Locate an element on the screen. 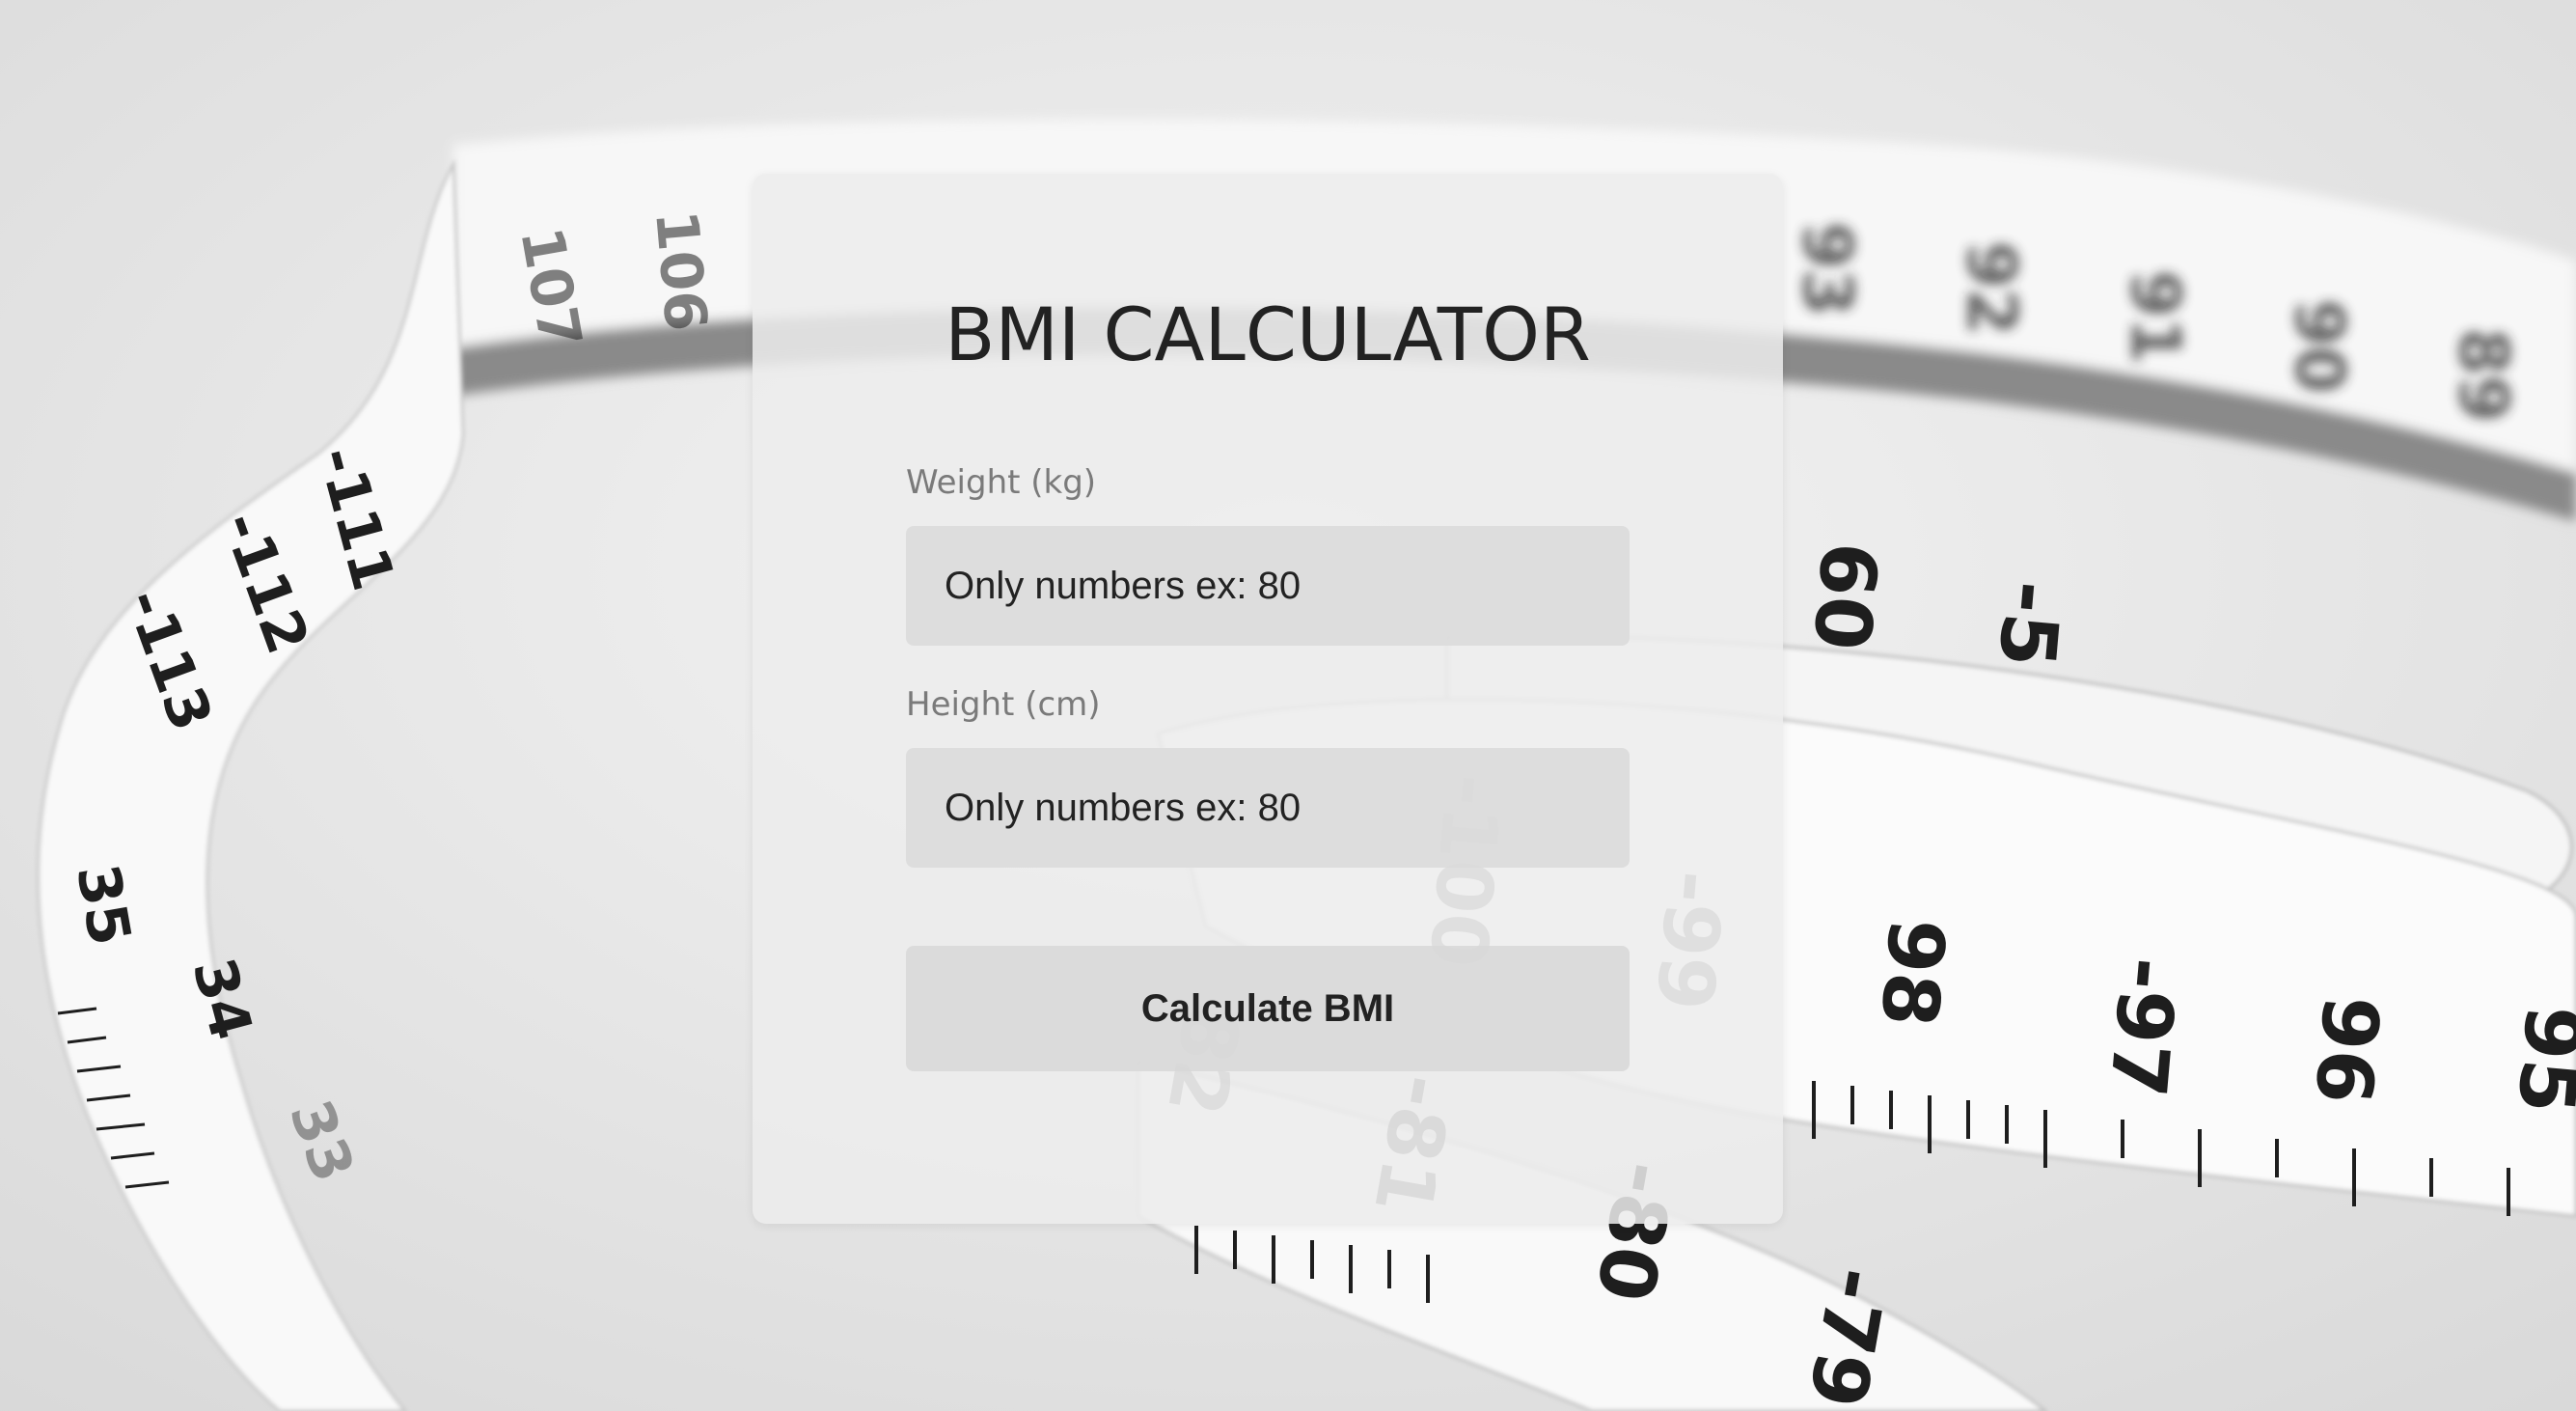  svg-text: 106 is located at coordinates (681, 271).